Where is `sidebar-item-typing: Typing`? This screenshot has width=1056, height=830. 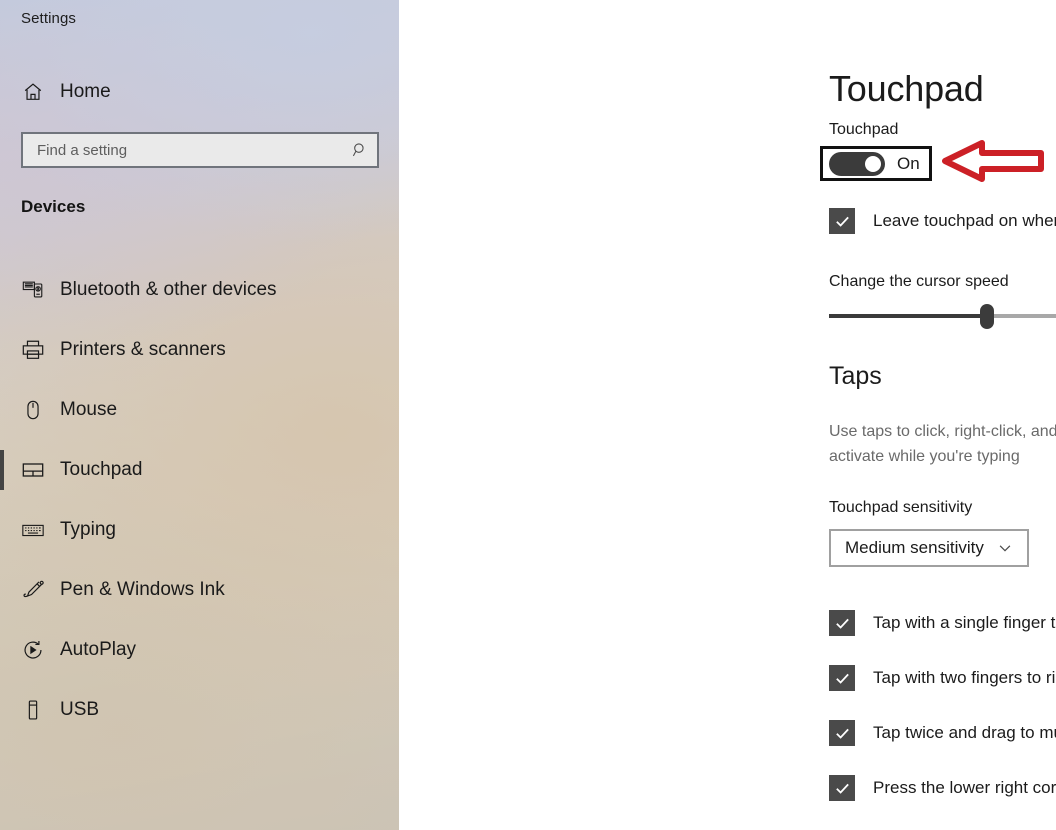
sidebar-item-typing: Typing is located at coordinates (199, 530).